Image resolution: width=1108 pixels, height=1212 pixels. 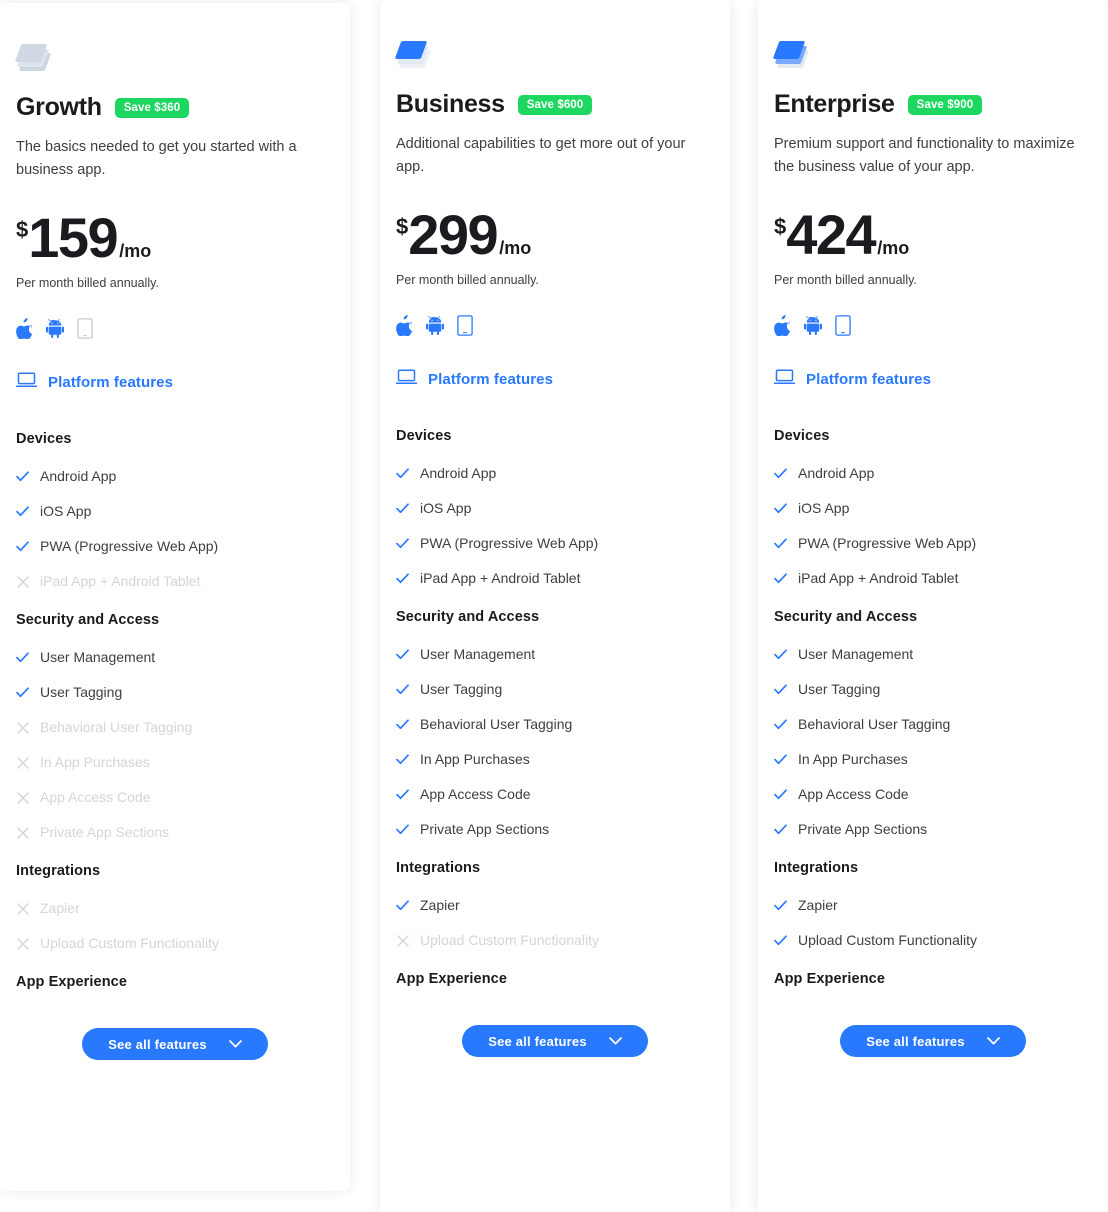 I want to click on price-period: /mo, so click(x=893, y=248).